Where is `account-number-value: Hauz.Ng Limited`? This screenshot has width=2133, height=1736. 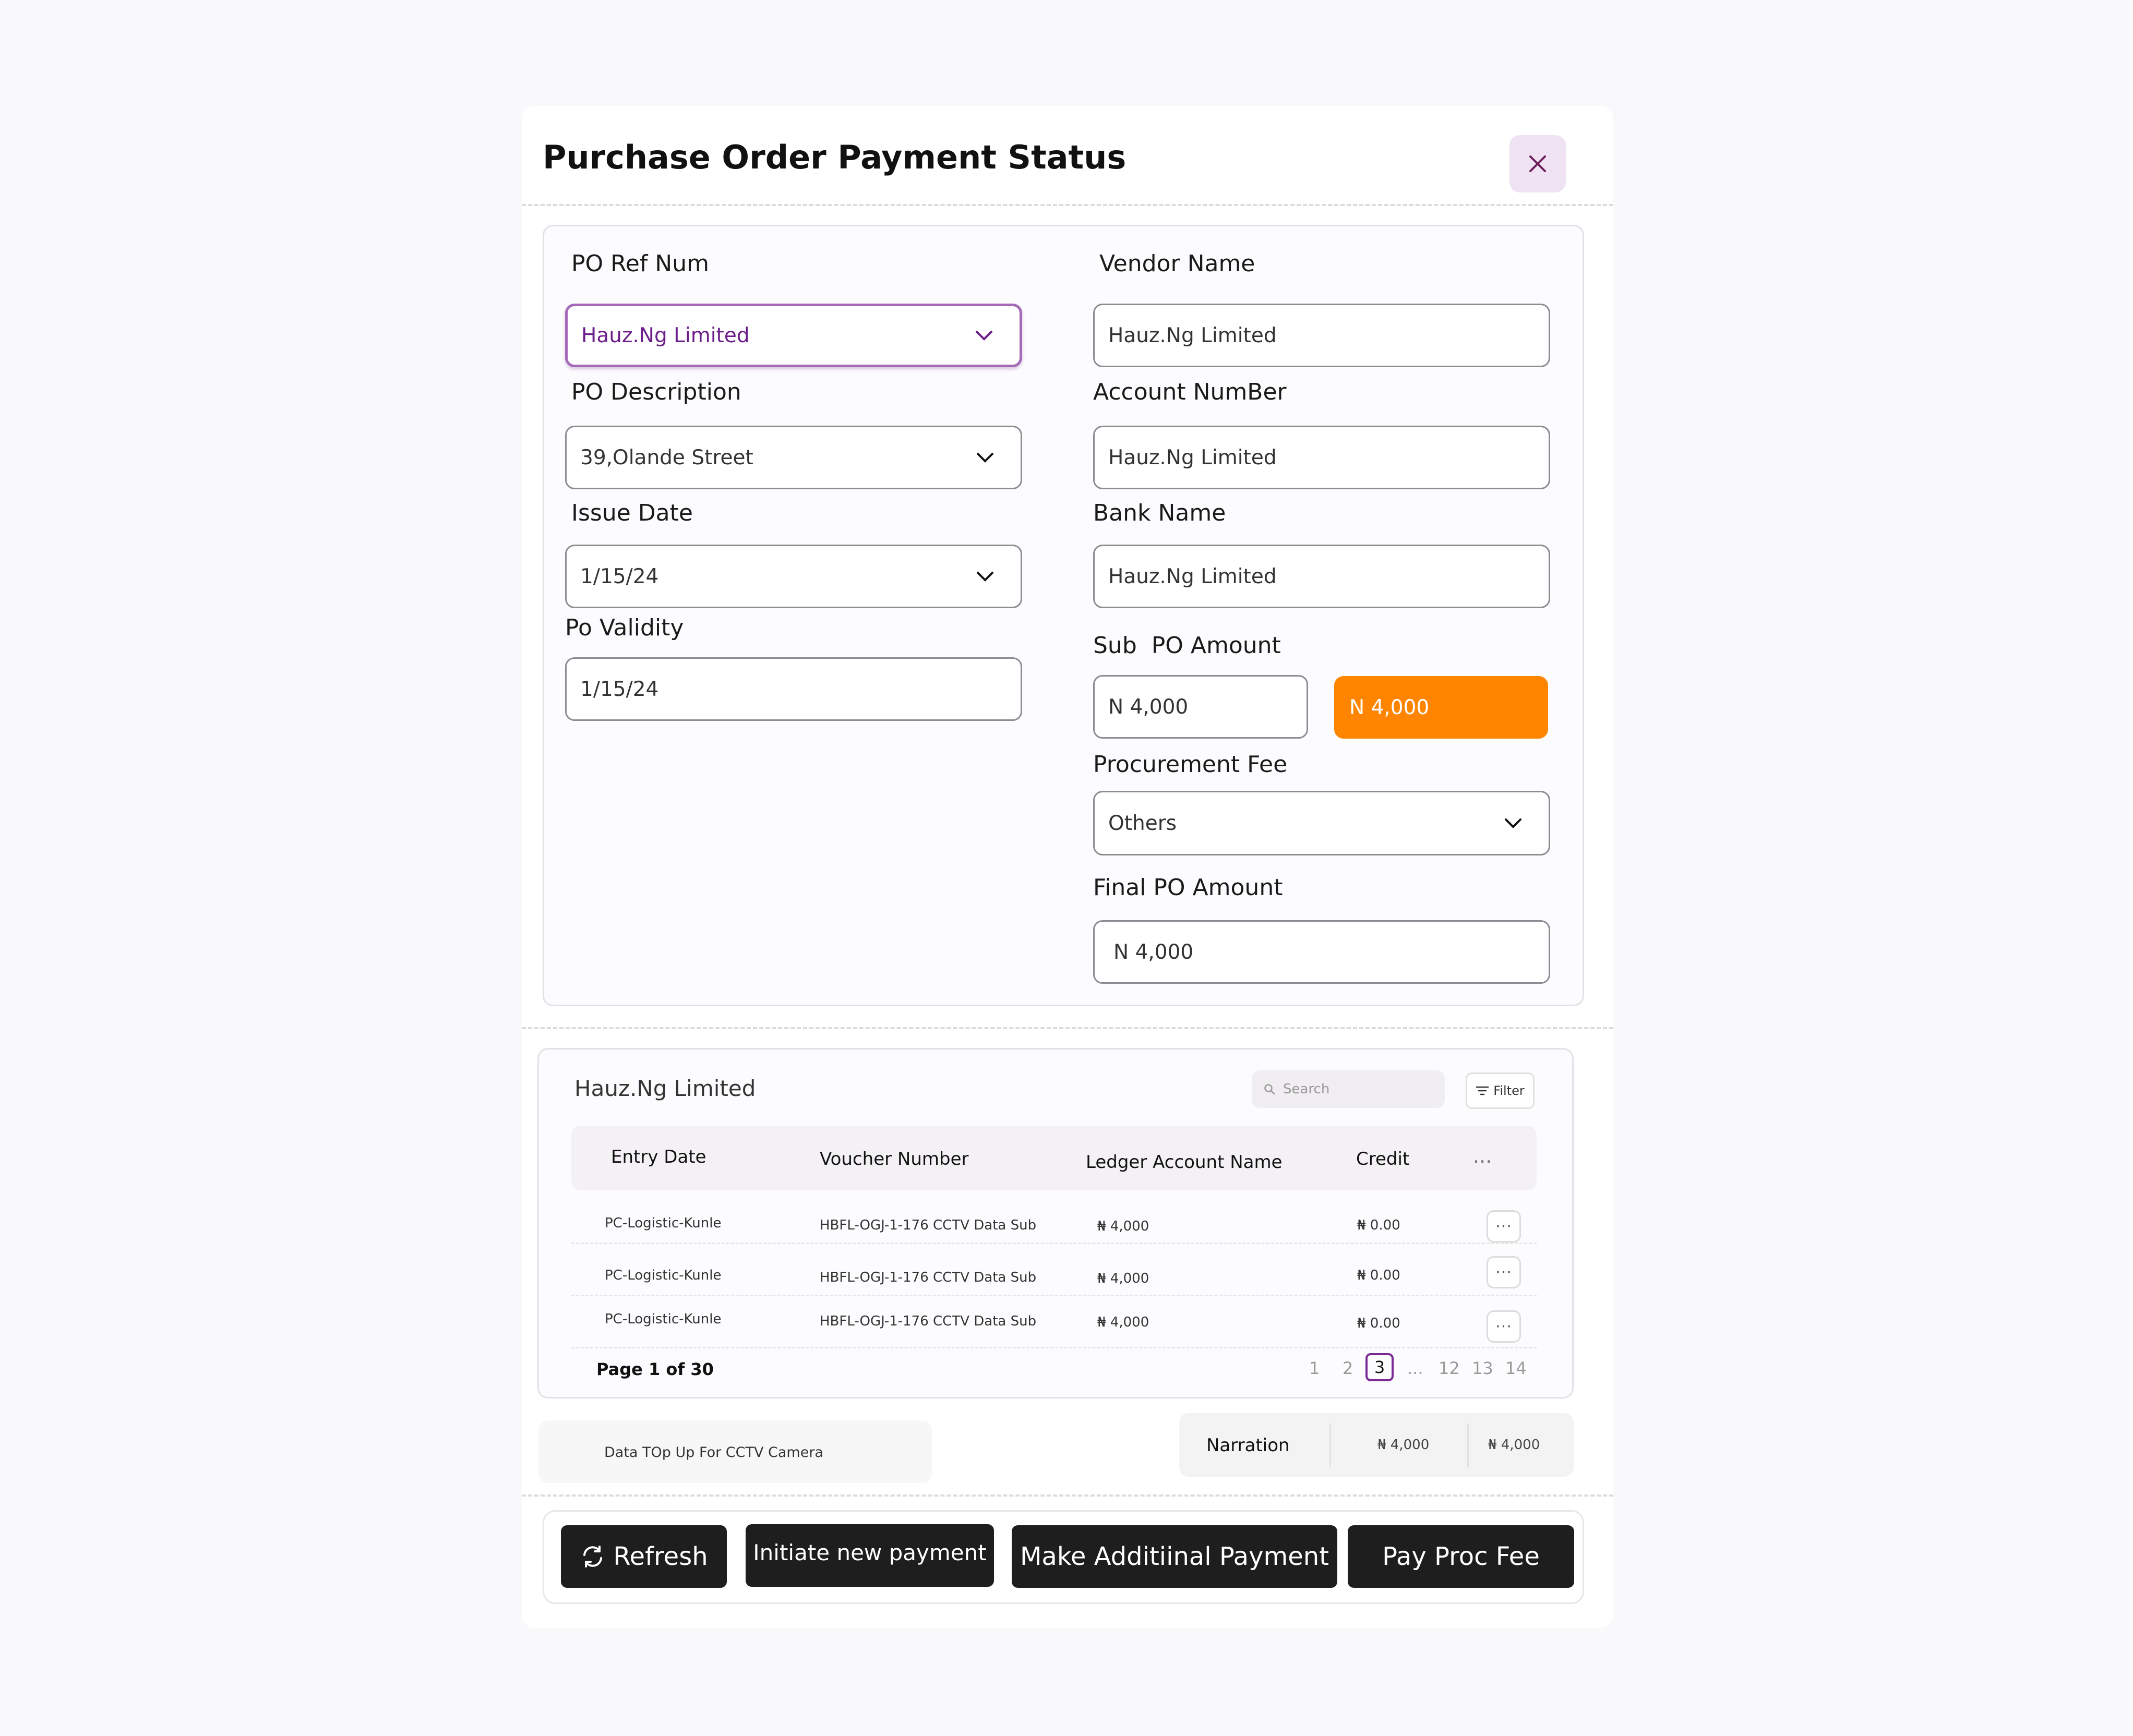
account-number-value: Hauz.Ng Limited is located at coordinates (1192, 457).